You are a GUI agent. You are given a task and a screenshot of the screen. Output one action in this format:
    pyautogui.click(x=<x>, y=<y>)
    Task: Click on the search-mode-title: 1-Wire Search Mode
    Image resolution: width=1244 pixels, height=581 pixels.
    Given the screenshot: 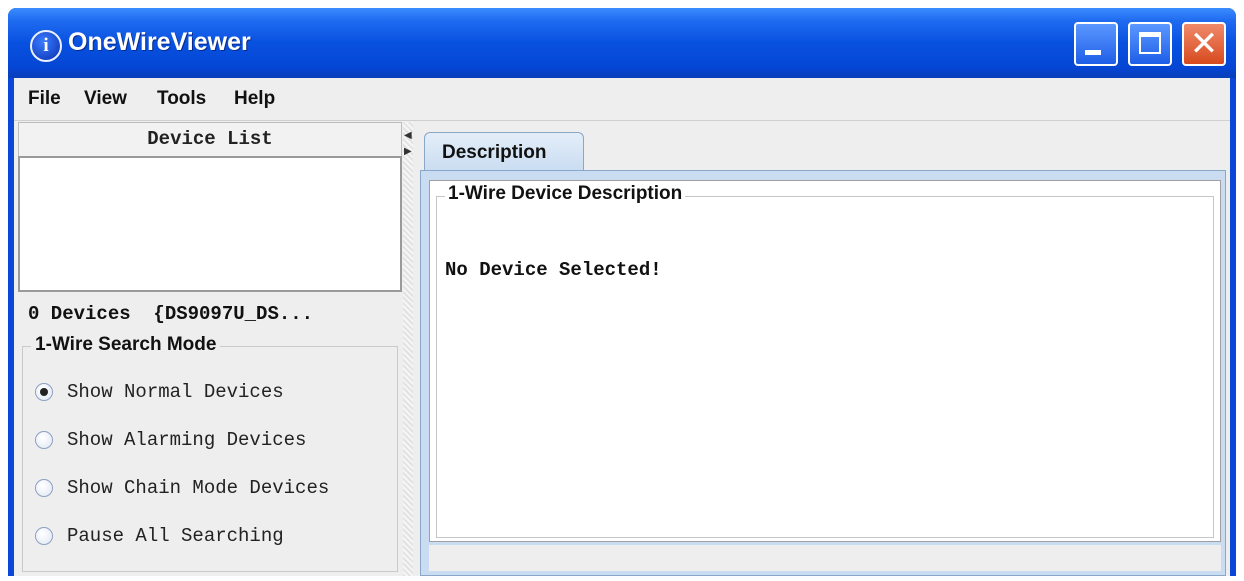 What is the action you would take?
    pyautogui.click(x=126, y=345)
    